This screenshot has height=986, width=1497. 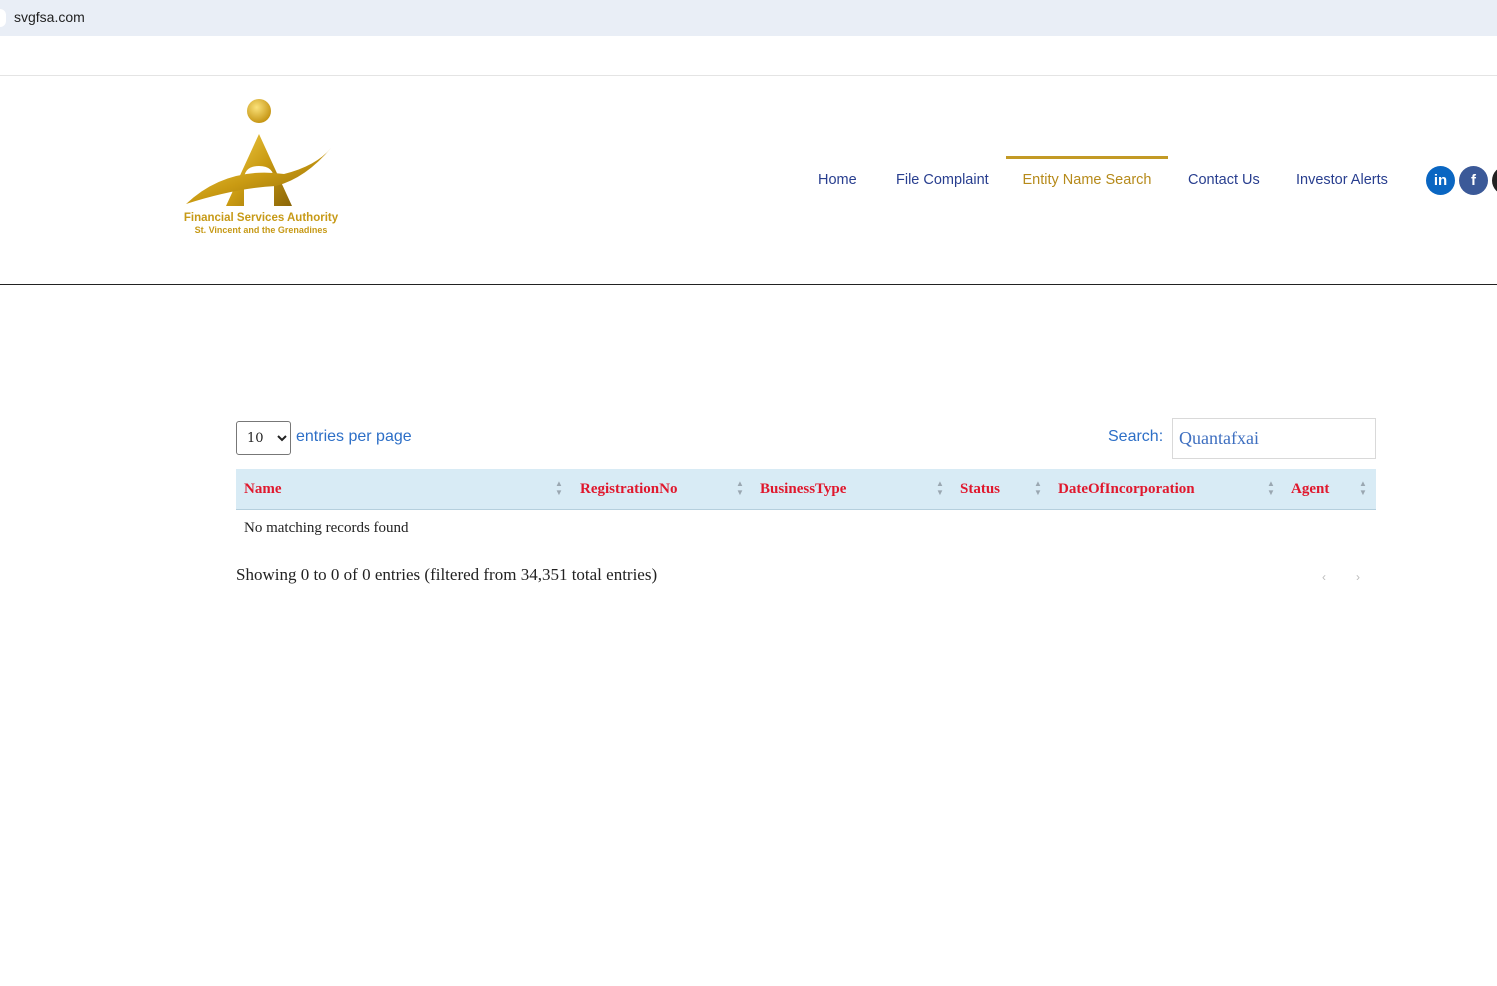 I want to click on logo-emblem, so click(x=258, y=152).